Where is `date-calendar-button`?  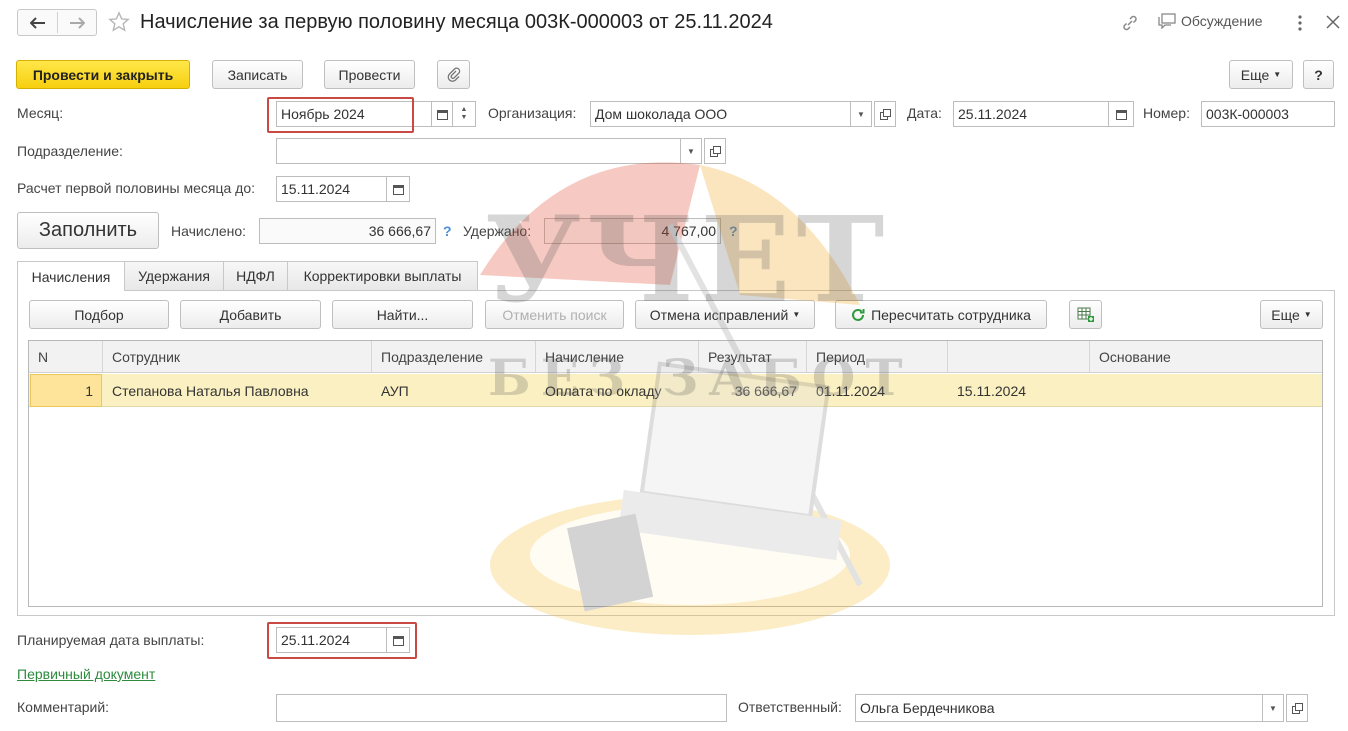
date-calendar-button is located at coordinates (1121, 114).